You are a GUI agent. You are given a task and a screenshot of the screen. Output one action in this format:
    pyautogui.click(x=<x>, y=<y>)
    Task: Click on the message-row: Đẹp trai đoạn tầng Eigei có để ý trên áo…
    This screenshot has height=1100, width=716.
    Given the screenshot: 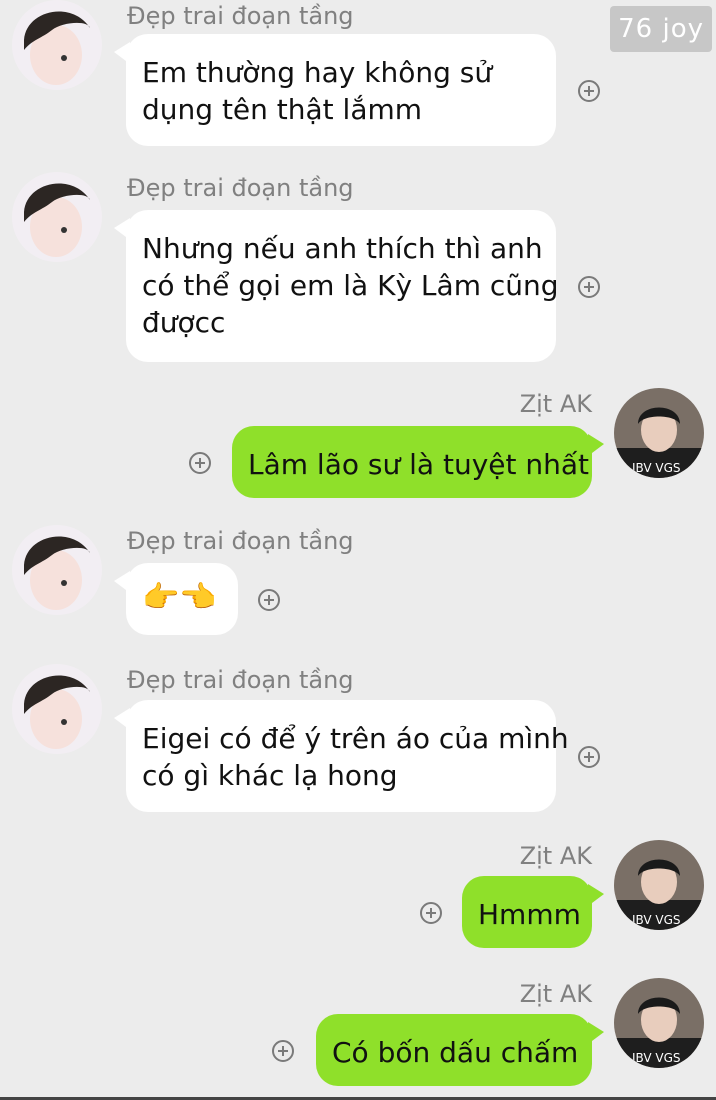 What is the action you would take?
    pyautogui.click(x=358, y=739)
    